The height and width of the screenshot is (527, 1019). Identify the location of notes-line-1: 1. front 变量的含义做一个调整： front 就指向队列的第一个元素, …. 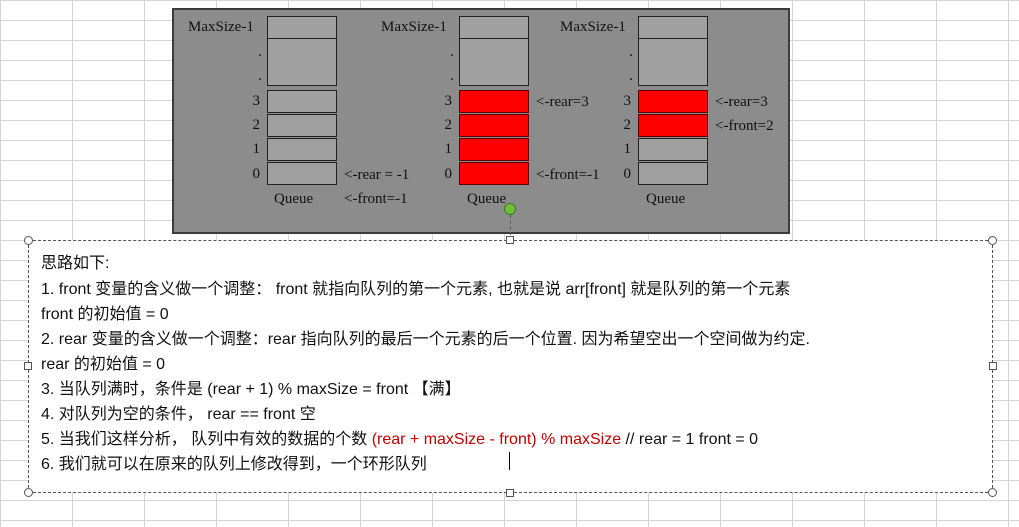
(416, 289).